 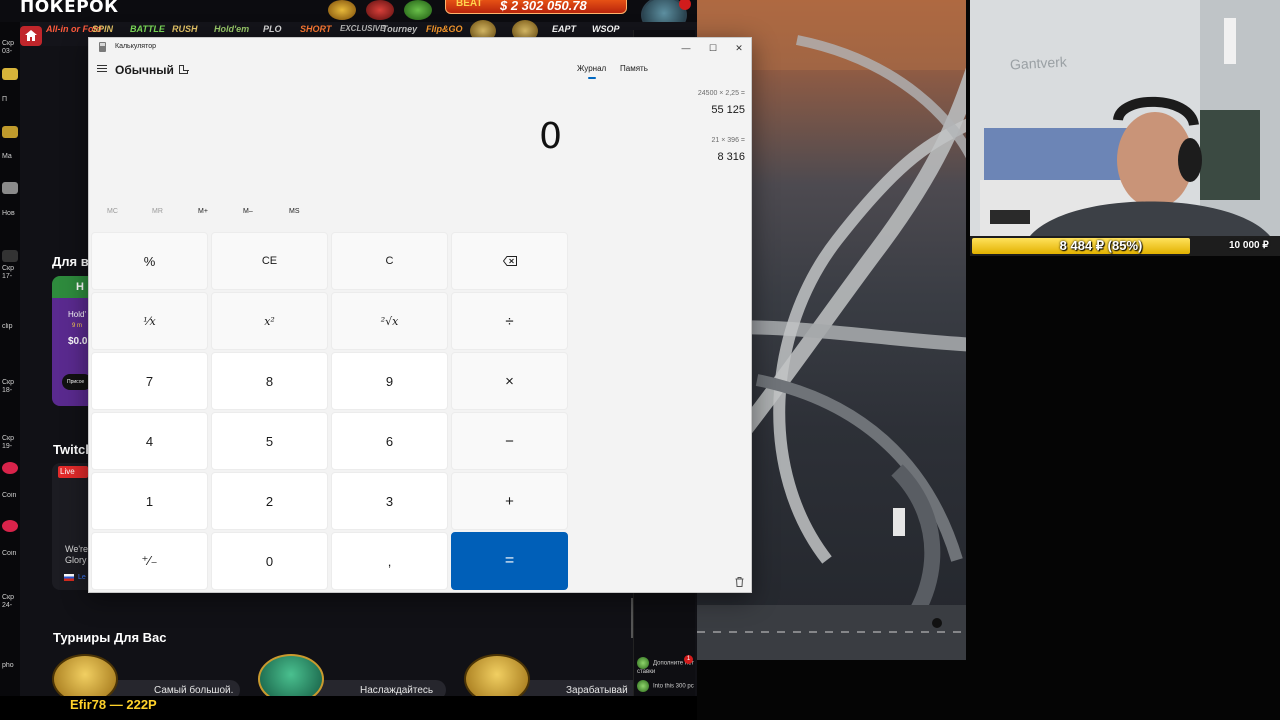 I want to click on jackpot-label: BEAT, so click(x=469, y=4).